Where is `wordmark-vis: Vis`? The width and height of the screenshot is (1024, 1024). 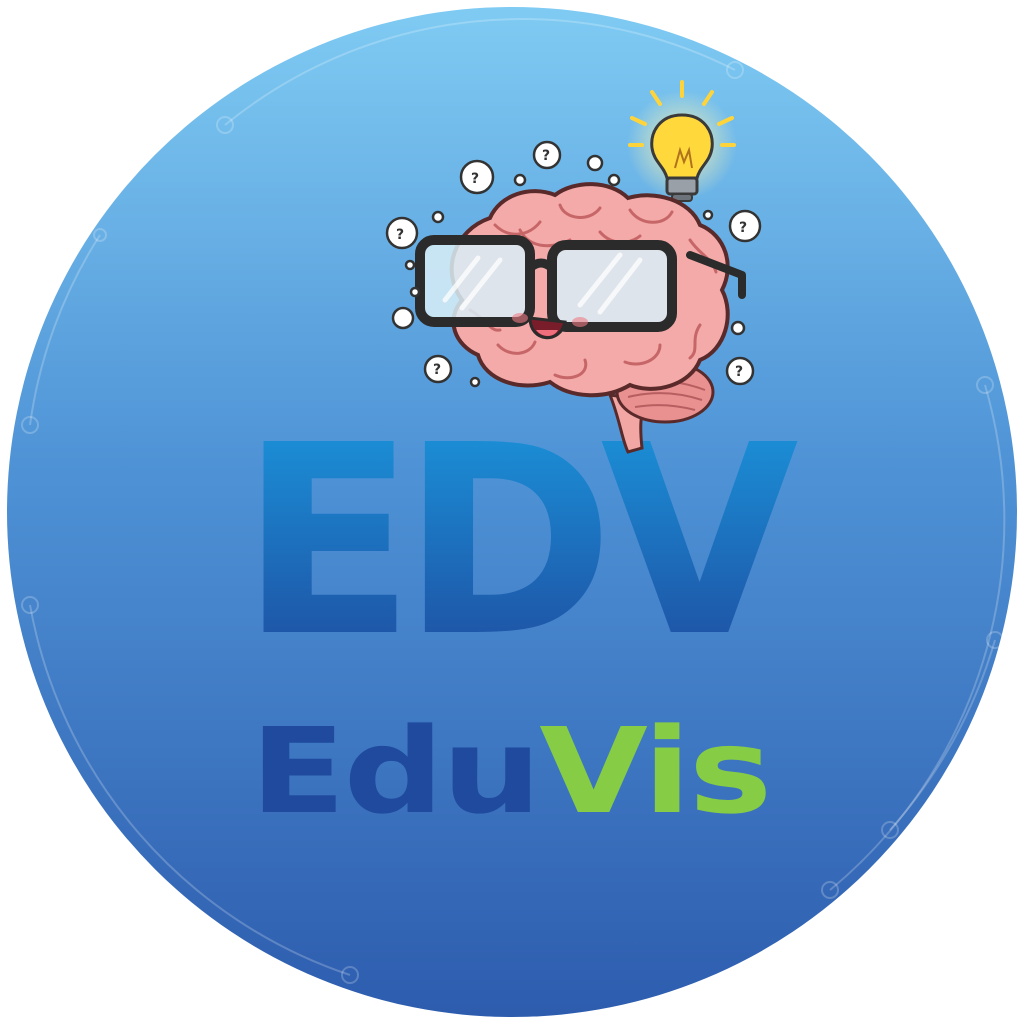 wordmark-vis: Vis is located at coordinates (654, 771).